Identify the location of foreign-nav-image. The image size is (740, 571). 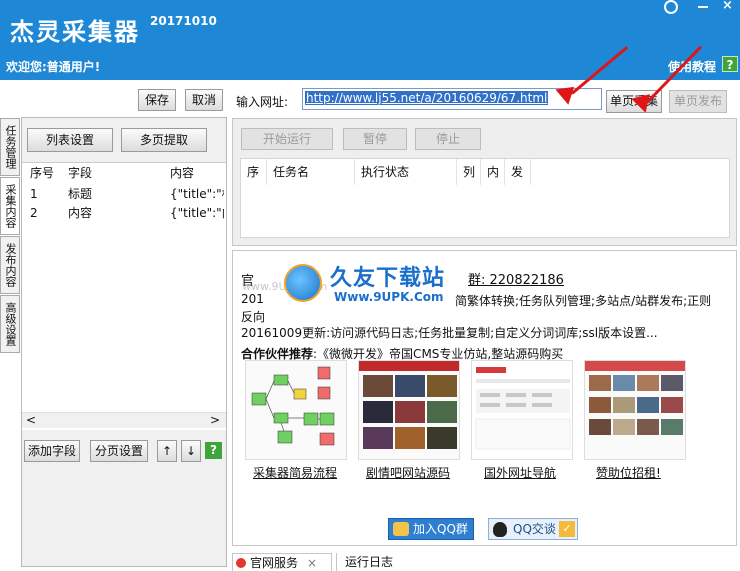
(522, 410).